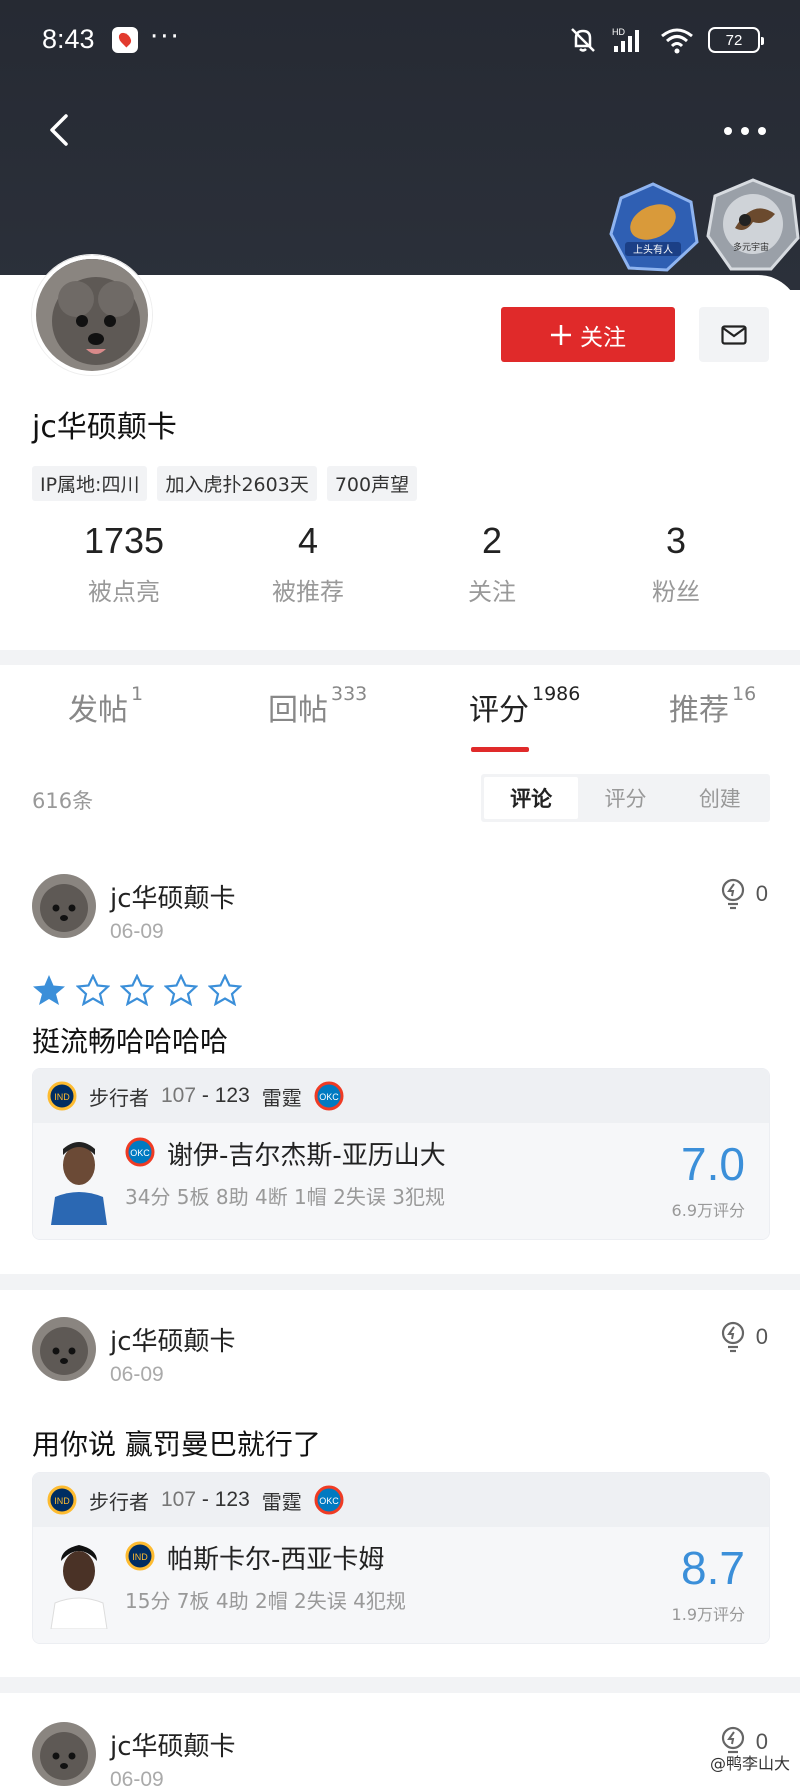 This screenshot has height=1792, width=800. I want to click on watermark: @鸭李山大, so click(750, 1762).